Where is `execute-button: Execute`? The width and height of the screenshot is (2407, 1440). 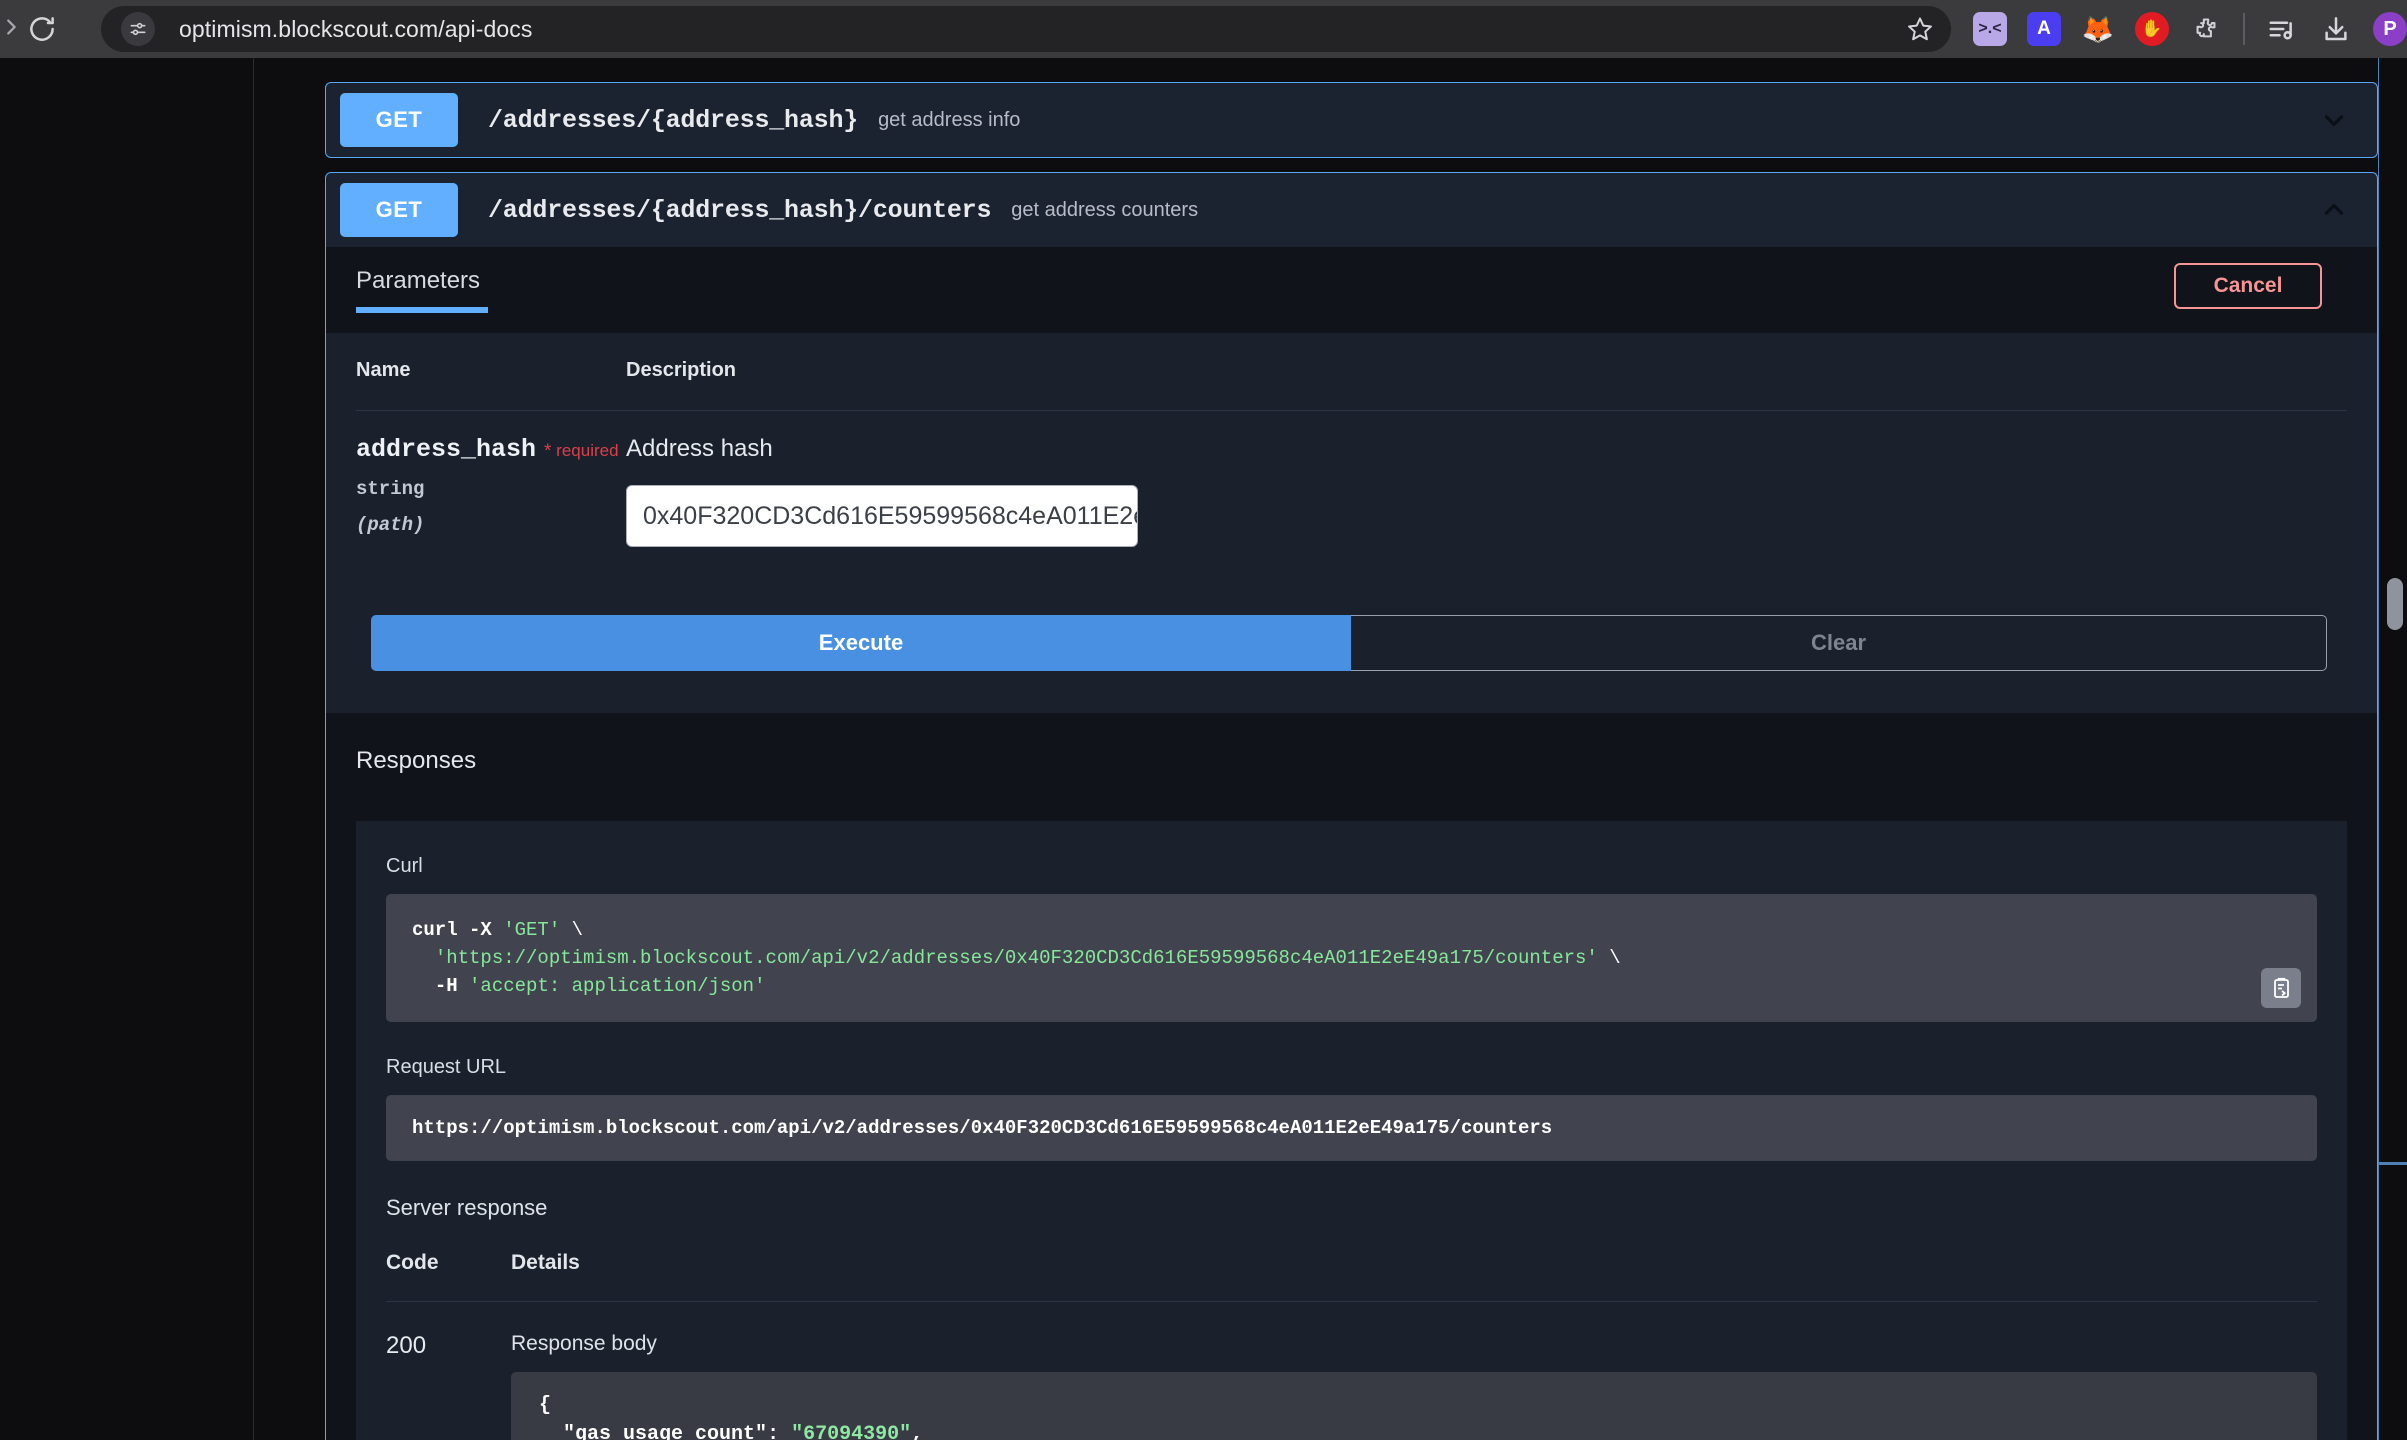 execute-button: Execute is located at coordinates (861, 643).